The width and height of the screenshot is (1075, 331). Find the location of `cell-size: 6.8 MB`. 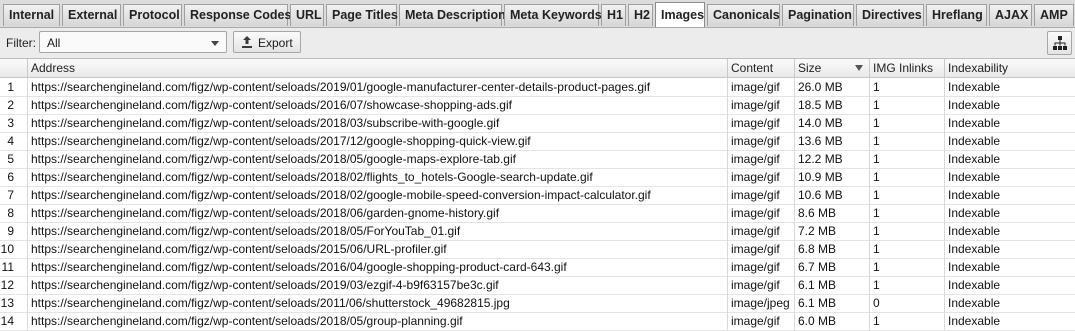

cell-size: 6.8 MB is located at coordinates (832, 249).